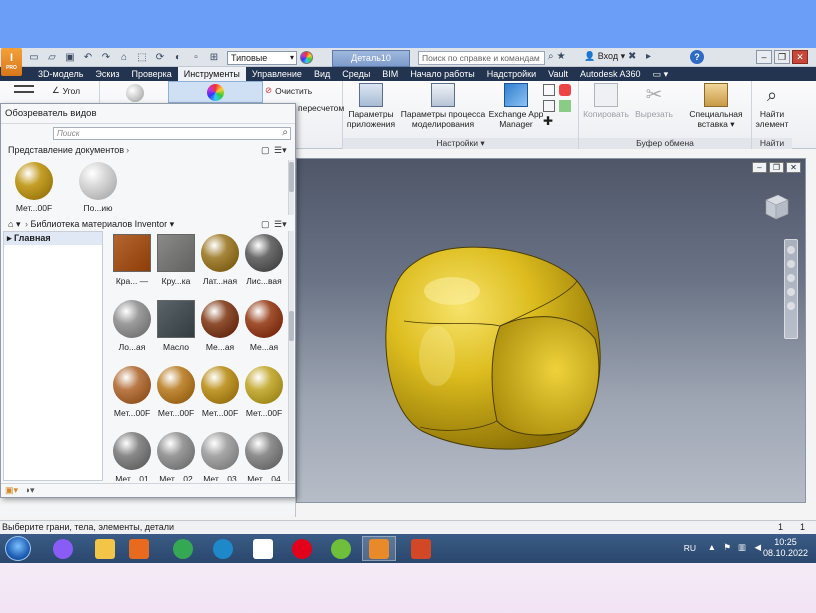 This screenshot has width=816, height=613. I want to click on network-icon: ▥, so click(742, 547).